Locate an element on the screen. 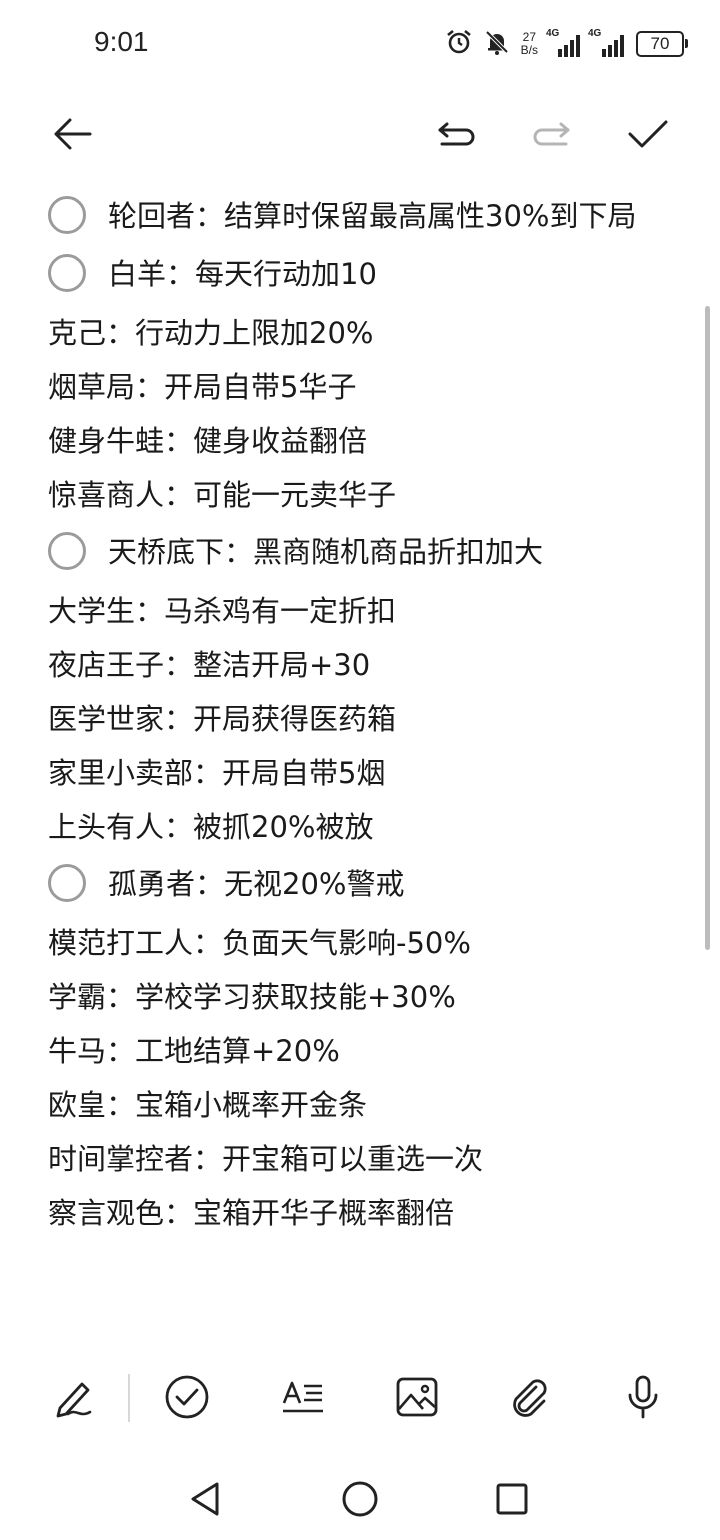 Image resolution: width=720 pixels, height=1540 pixels. note-line: 大学生：马杀鸡有一定折扣 is located at coordinates (363, 611).